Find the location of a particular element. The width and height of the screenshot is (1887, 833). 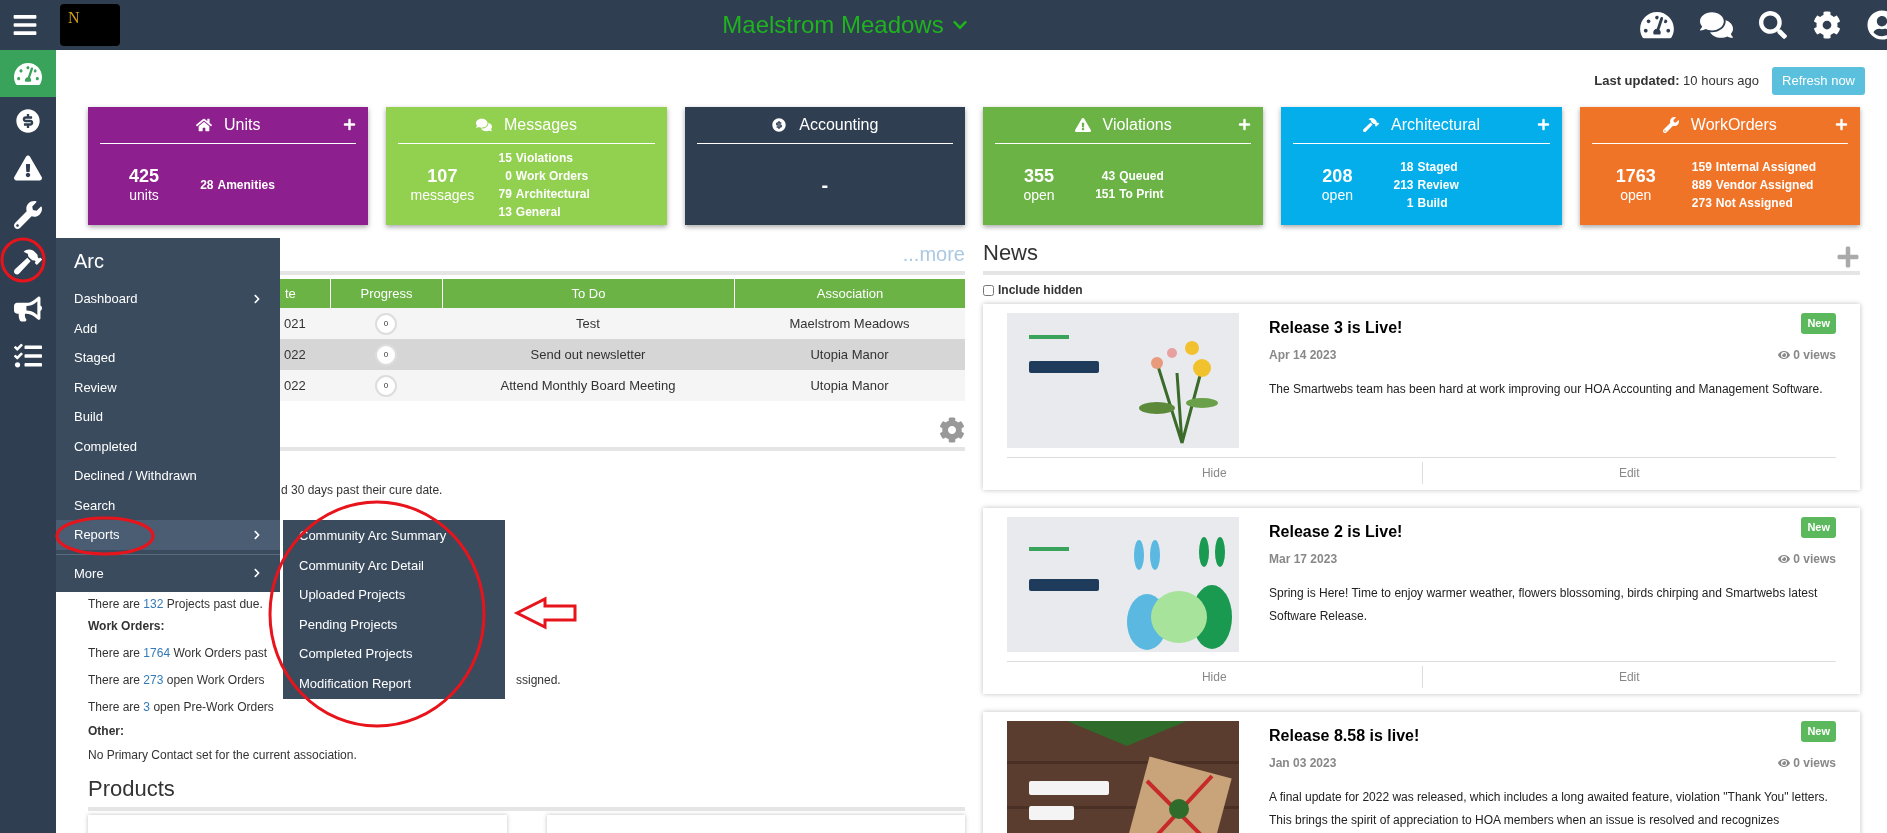

detail-label: Architectural is located at coordinates (553, 194).